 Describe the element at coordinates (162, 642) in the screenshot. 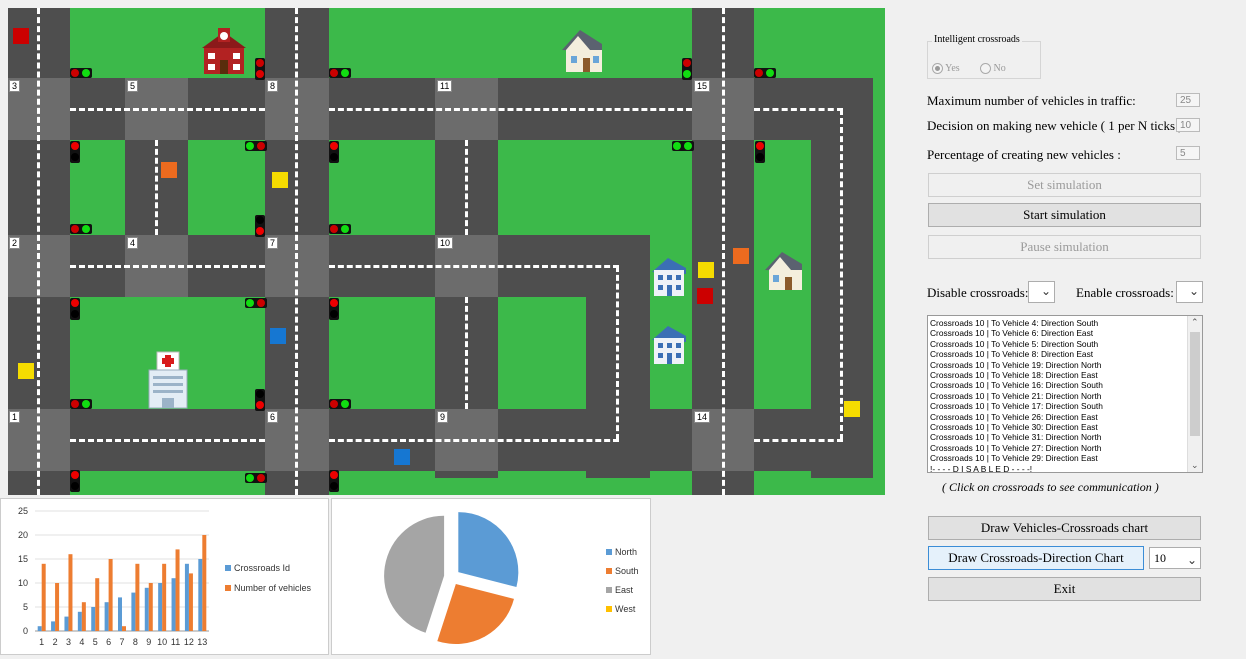

I see `x-tick-label: 10` at that location.